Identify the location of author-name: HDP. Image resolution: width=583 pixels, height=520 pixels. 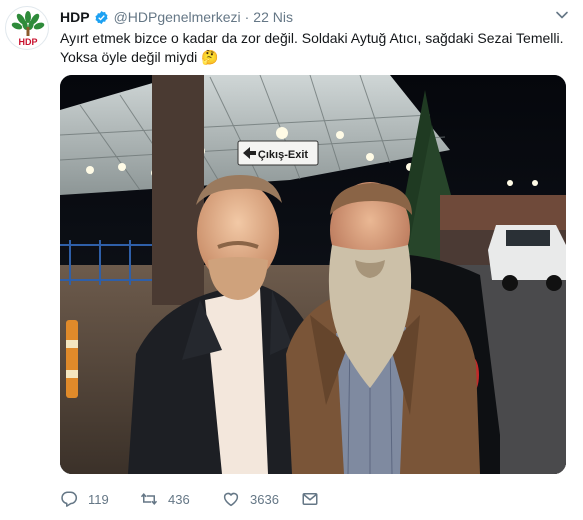
(75, 17).